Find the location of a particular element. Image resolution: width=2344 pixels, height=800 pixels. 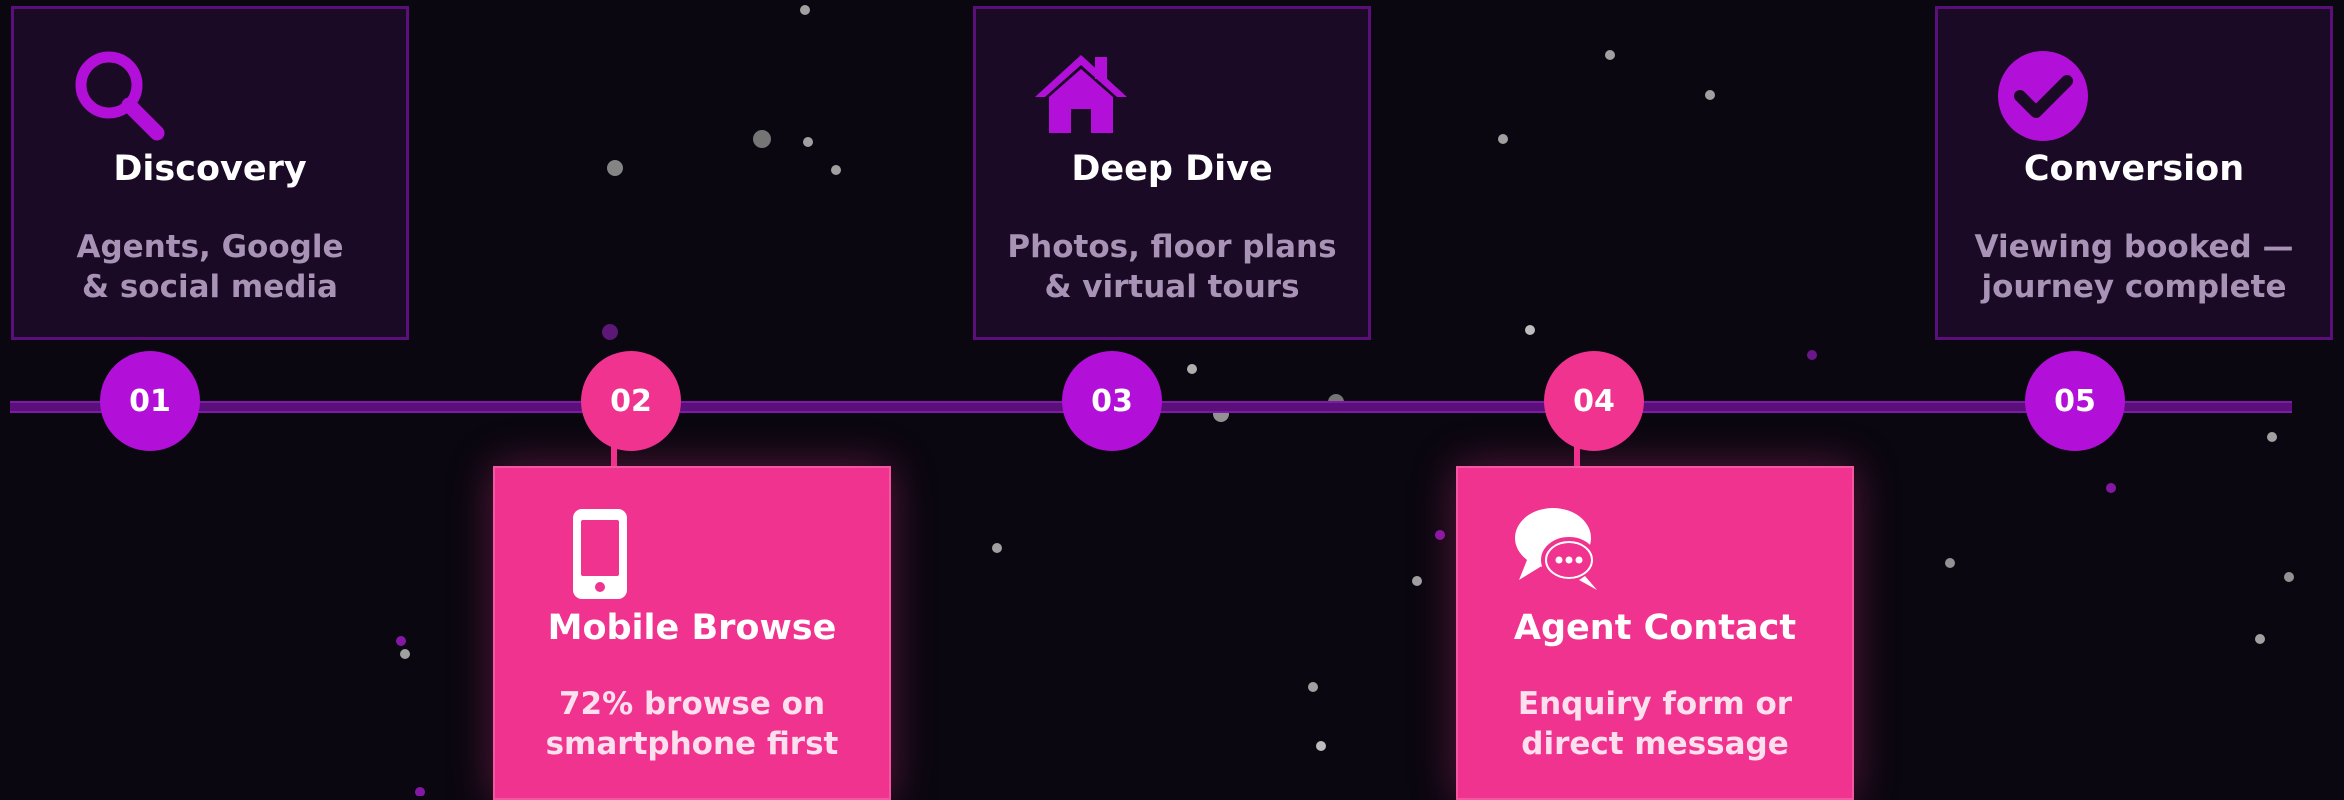

chat-bubbles-icon is located at coordinates (1561, 551).